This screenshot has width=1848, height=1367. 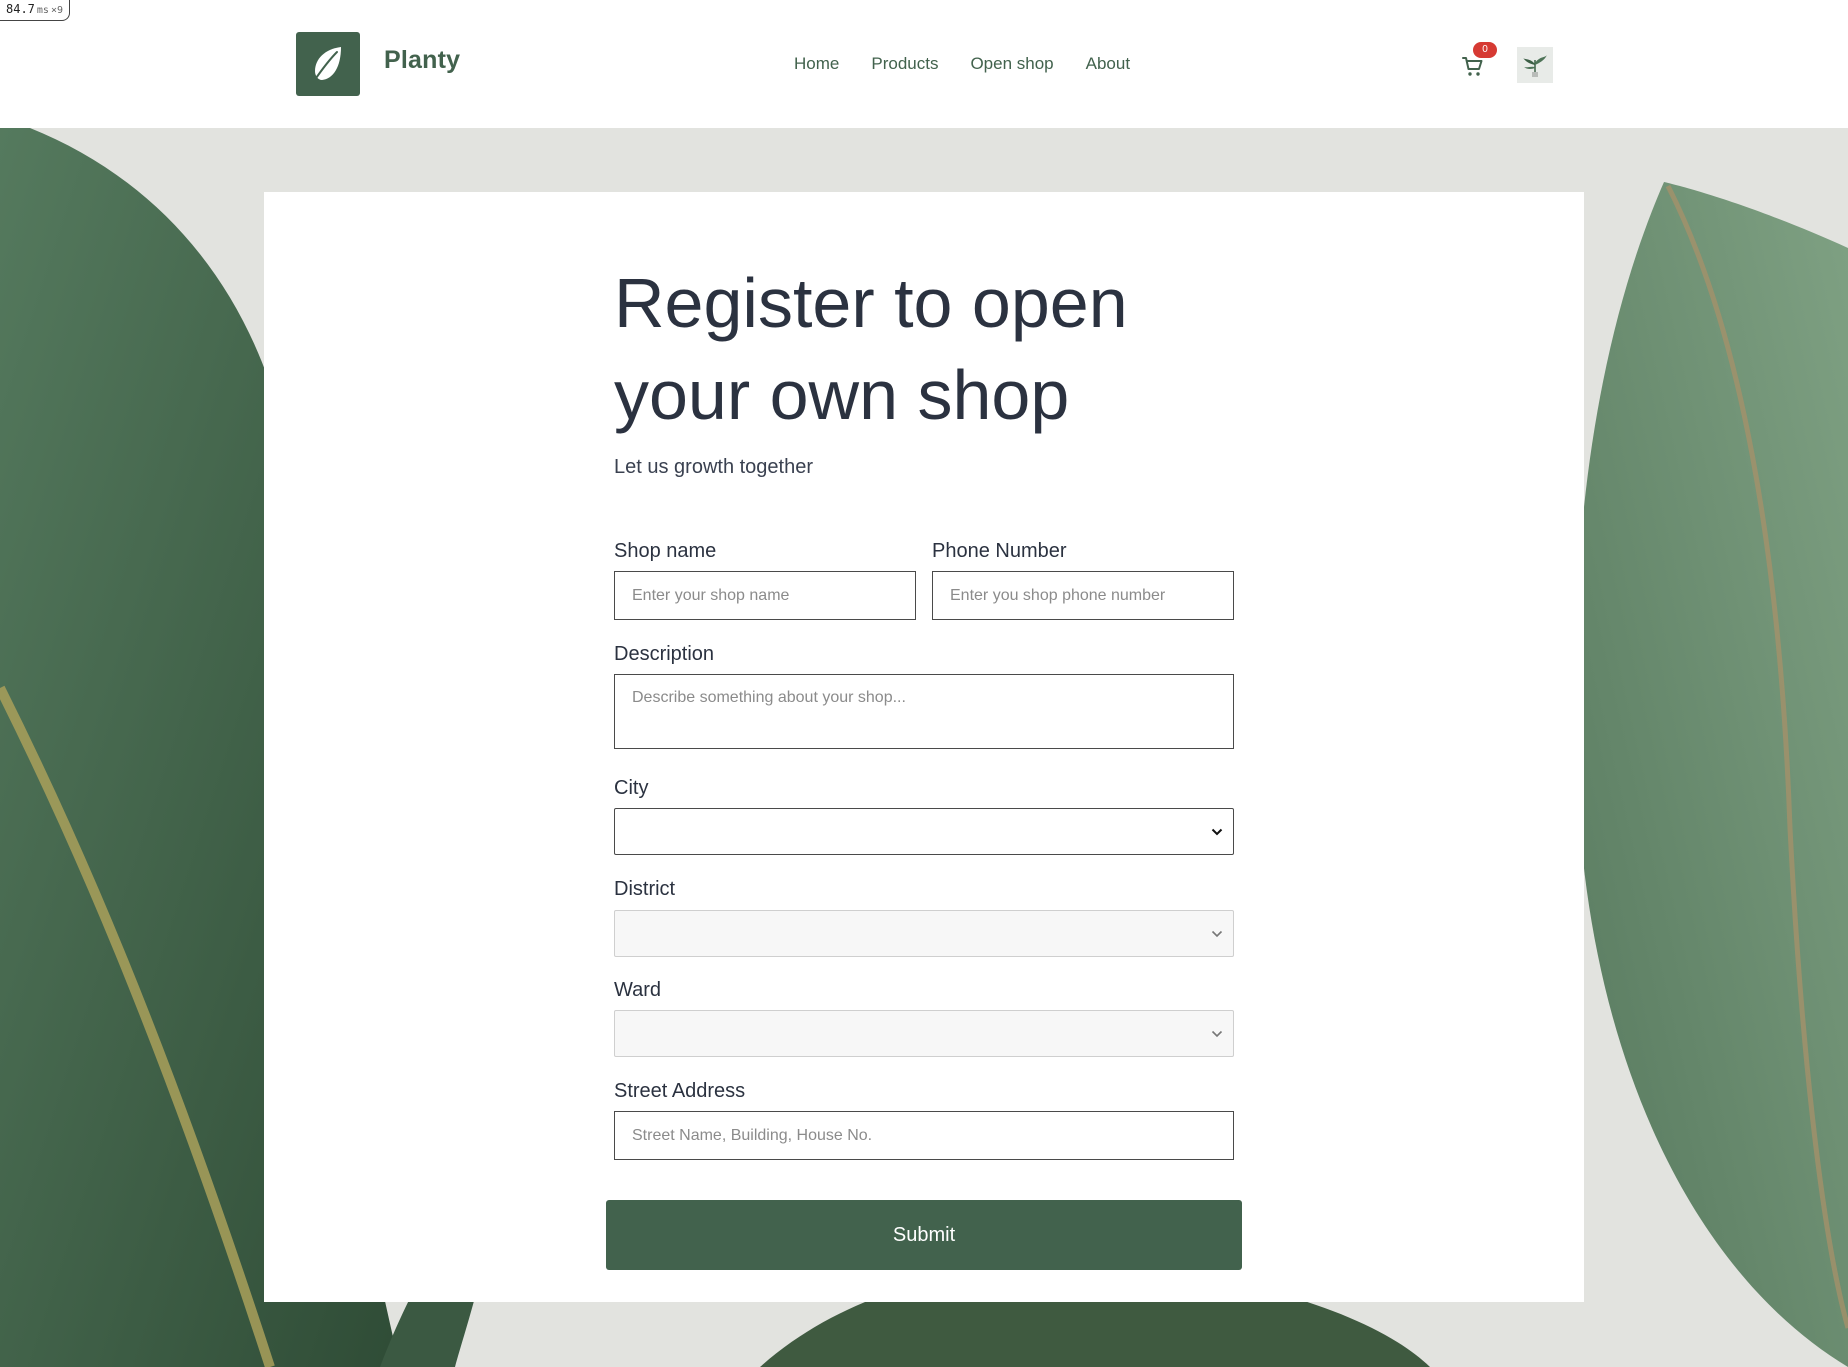 I want to click on street-address-input, so click(x=924, y=1135).